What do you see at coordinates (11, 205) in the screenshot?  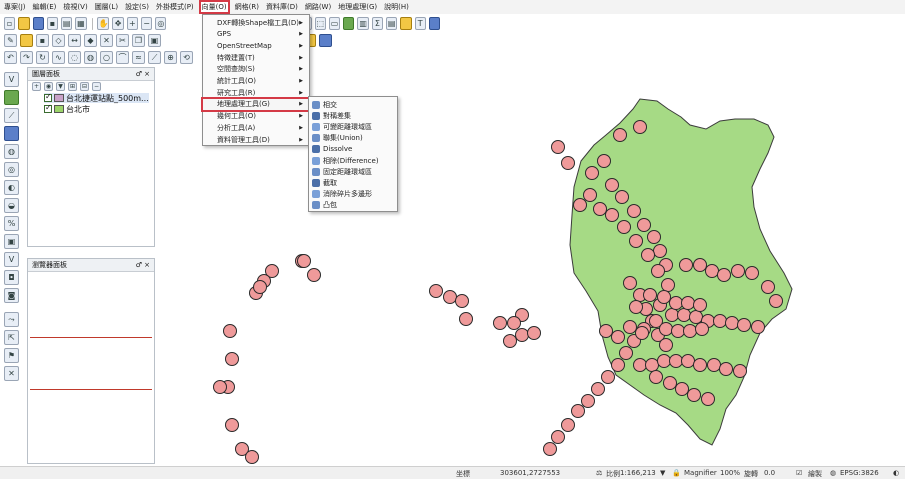 I see `add-wfs-layer-icon: ◒` at bounding box center [11, 205].